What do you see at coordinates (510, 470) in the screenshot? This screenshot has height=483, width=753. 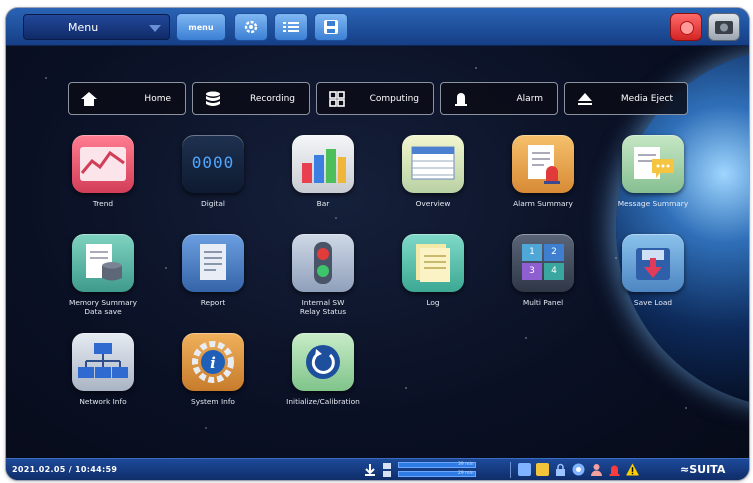 I see `divider` at bounding box center [510, 470].